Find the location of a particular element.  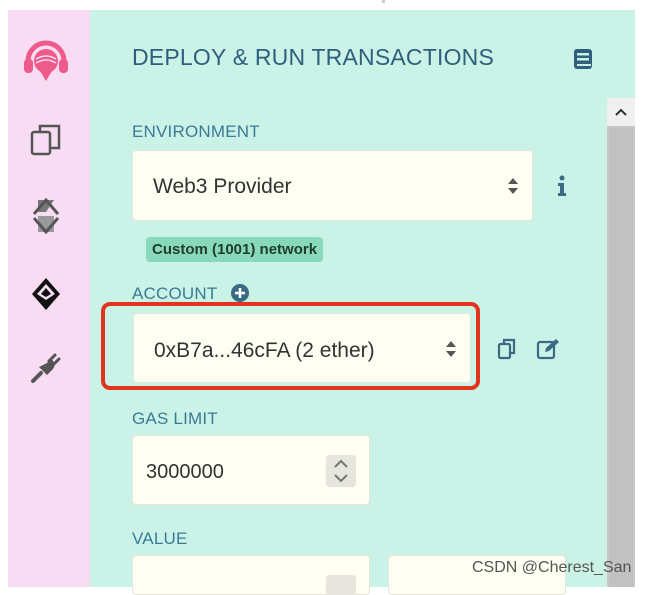

select-arrows-icon is located at coordinates (513, 186).